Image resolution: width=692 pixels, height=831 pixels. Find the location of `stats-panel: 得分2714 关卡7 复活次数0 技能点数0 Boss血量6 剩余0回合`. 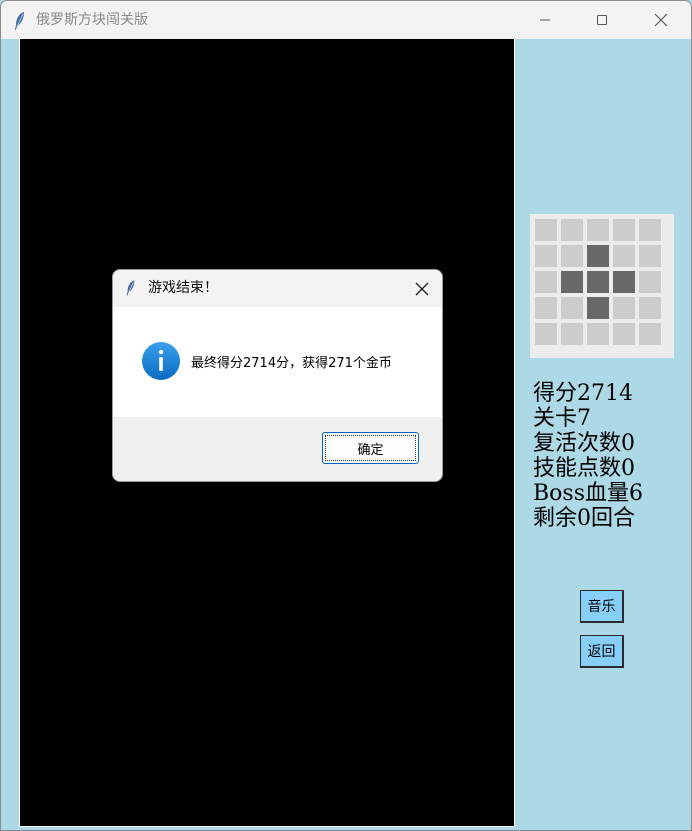

stats-panel: 得分2714 关卡7 复活次数0 技能点数0 Boss血量6 剩余0回合 is located at coordinates (588, 456).